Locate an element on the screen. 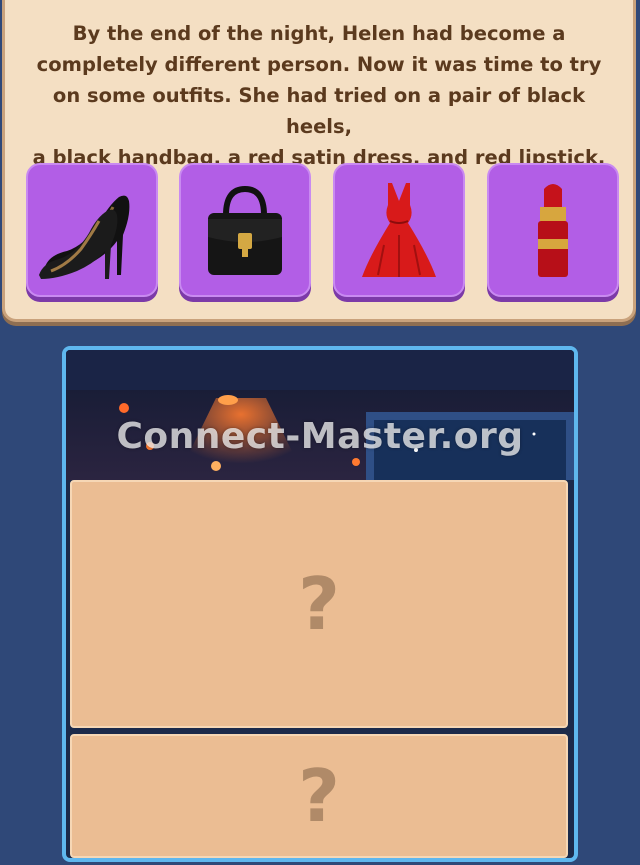 The width and height of the screenshot is (640, 865). watermark-text: Connect-Master.org is located at coordinates (320, 436).